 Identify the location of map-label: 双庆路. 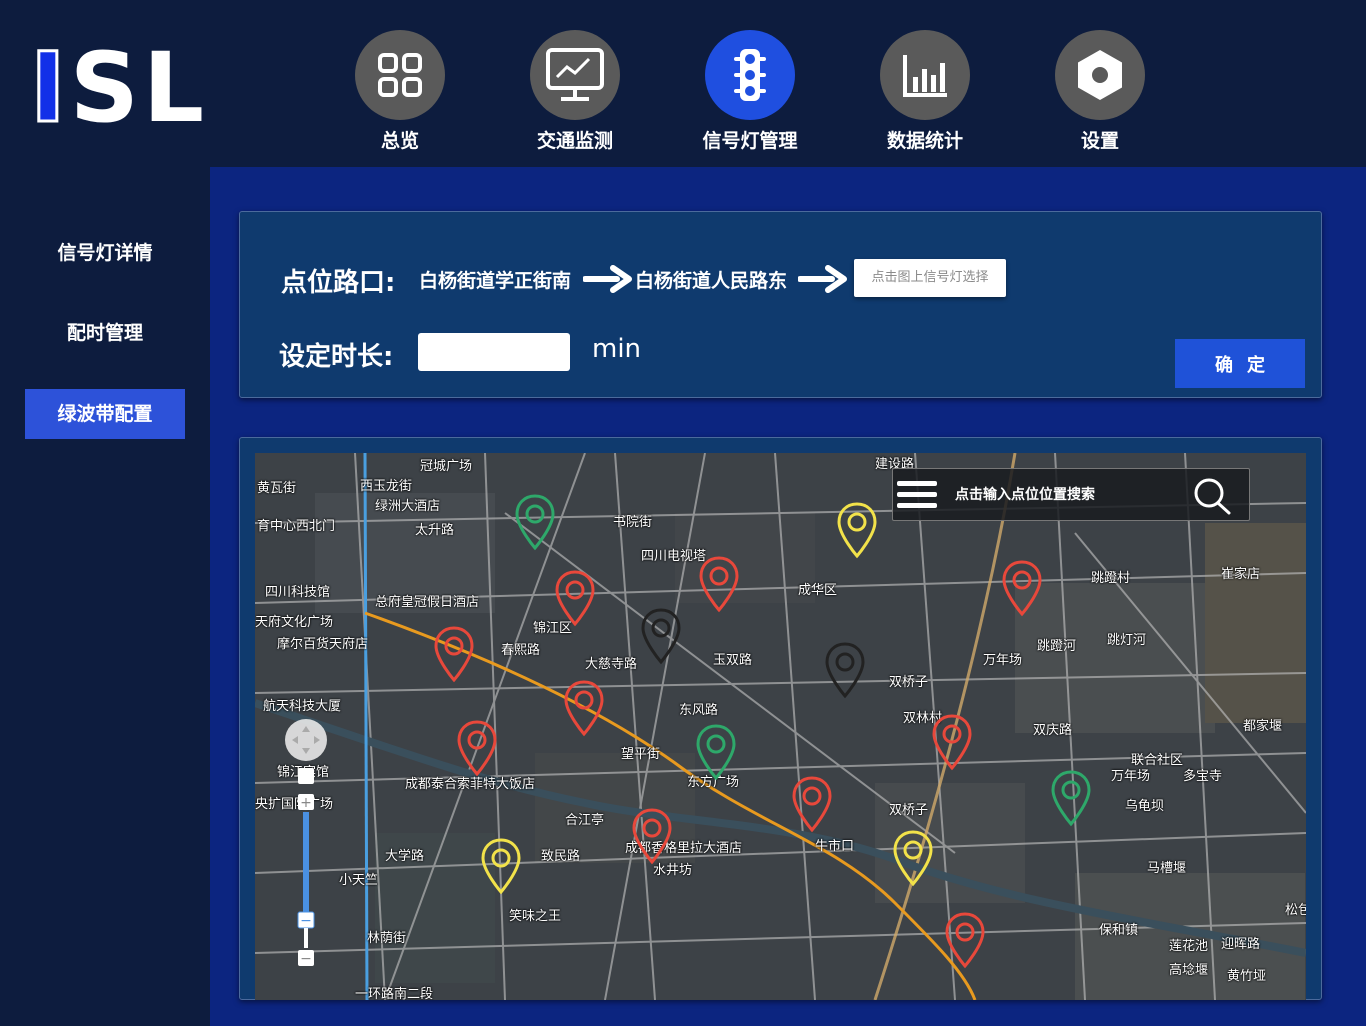
(1053, 730).